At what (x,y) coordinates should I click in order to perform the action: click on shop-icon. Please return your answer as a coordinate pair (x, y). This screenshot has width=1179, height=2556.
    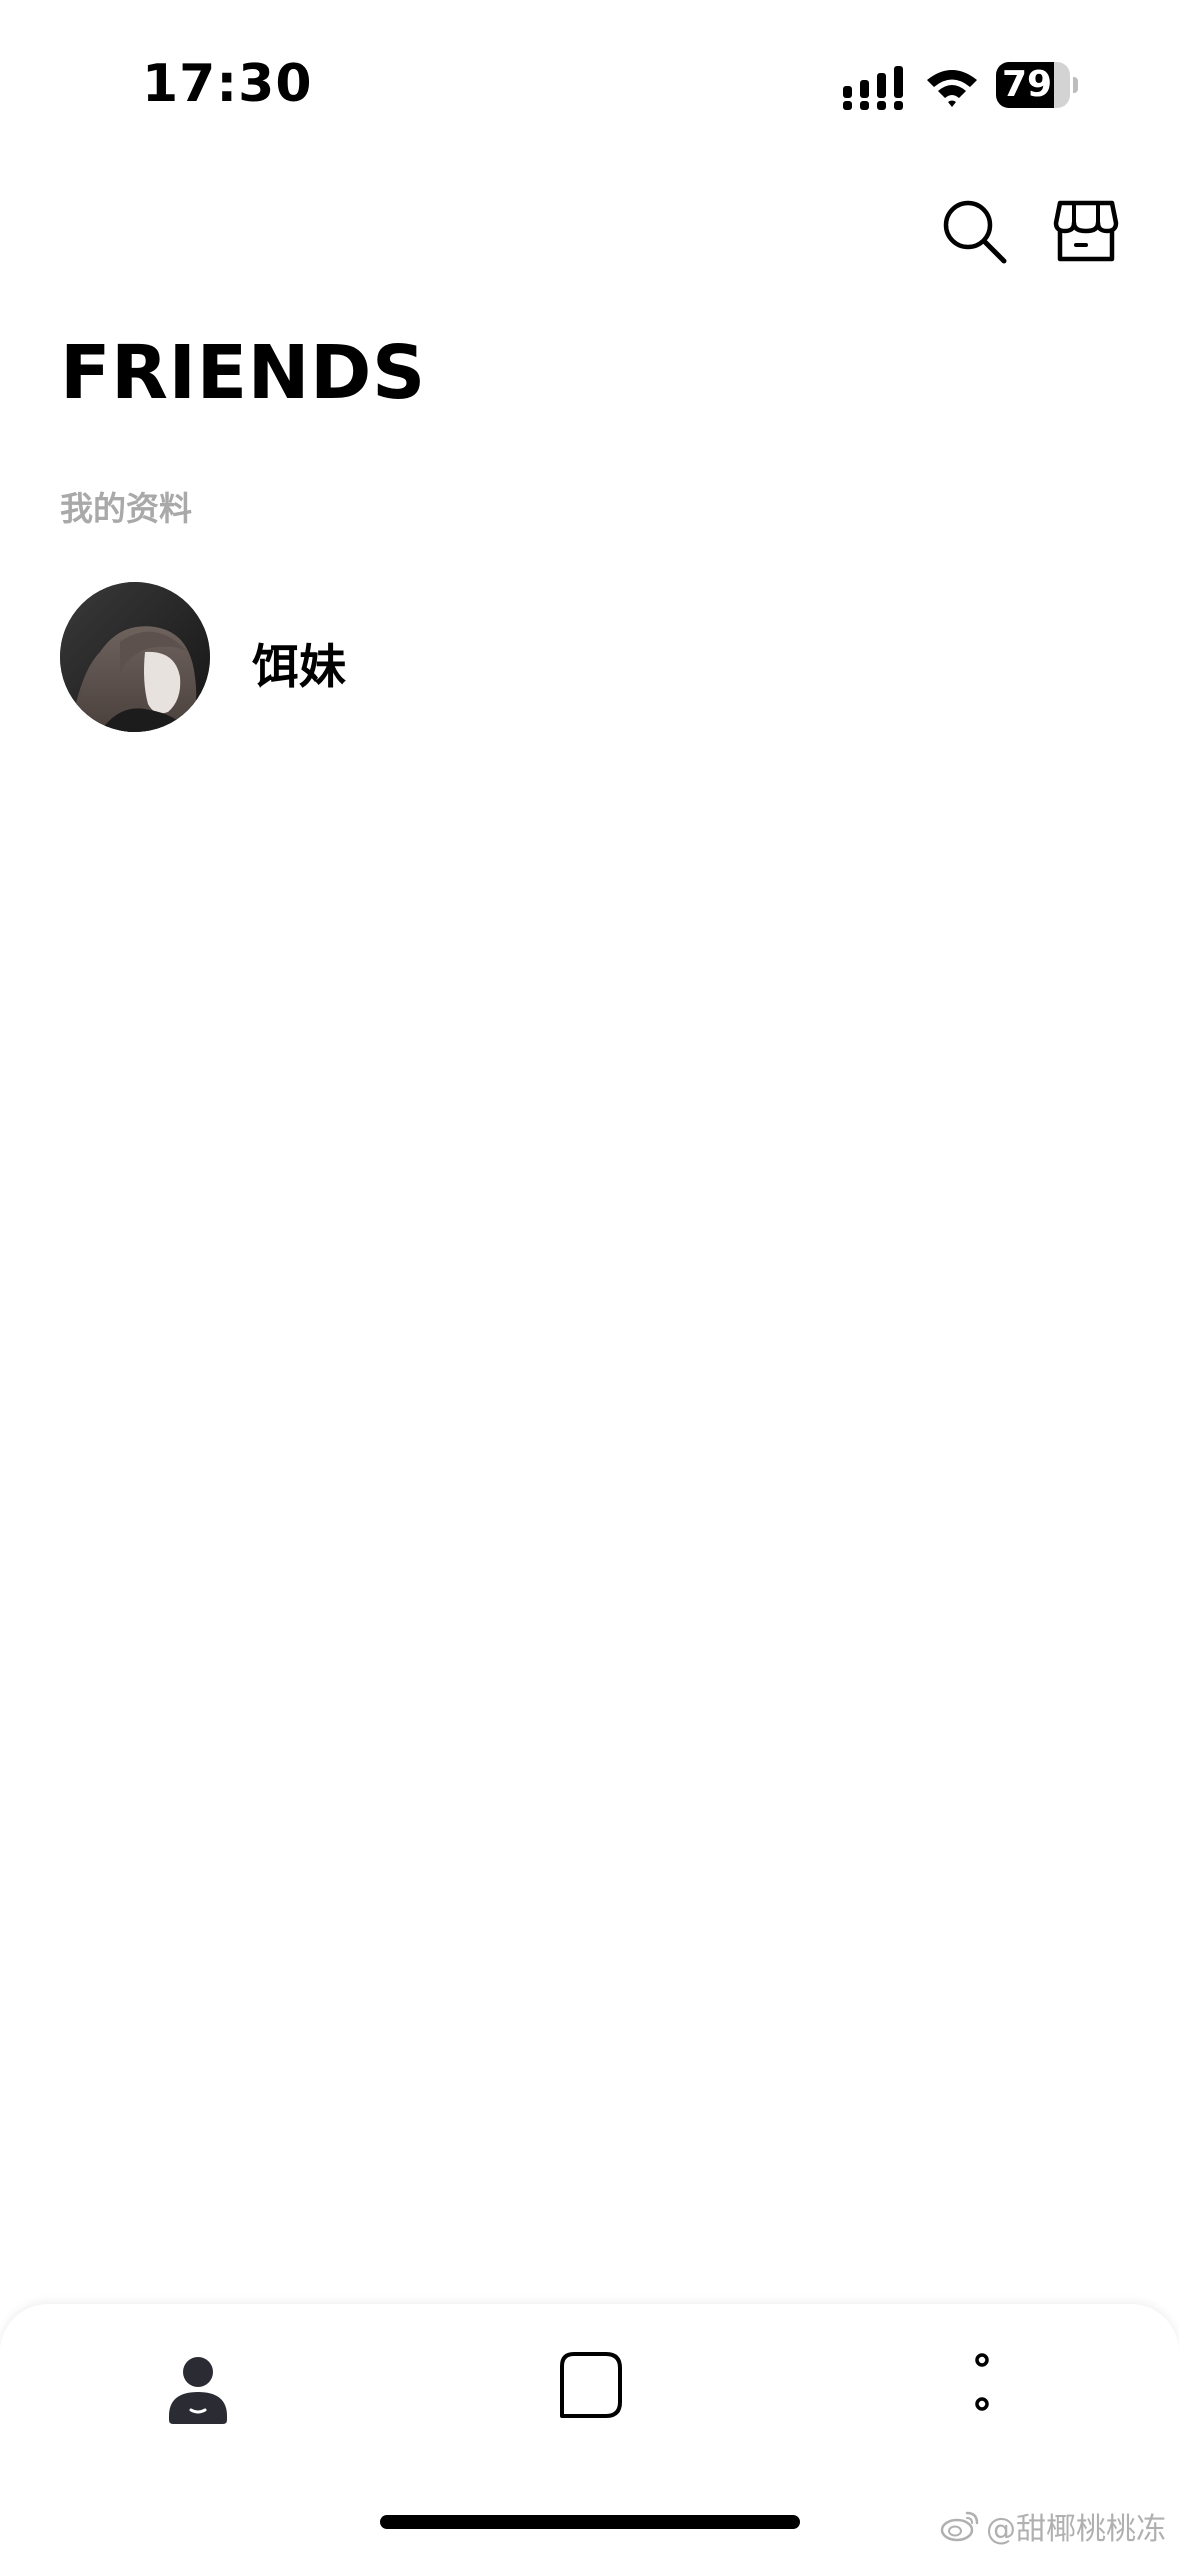
    Looking at the image, I should click on (1086, 231).